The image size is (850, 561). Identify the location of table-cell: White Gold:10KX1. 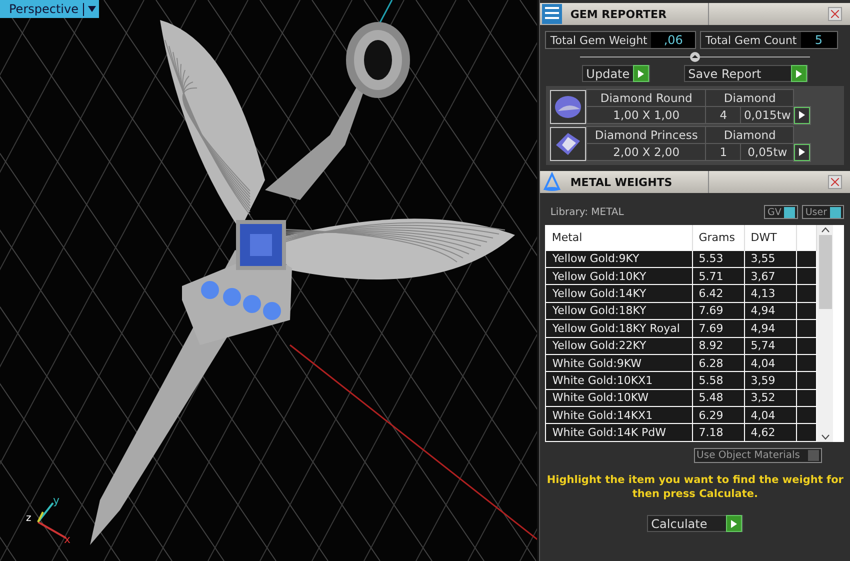
(619, 381).